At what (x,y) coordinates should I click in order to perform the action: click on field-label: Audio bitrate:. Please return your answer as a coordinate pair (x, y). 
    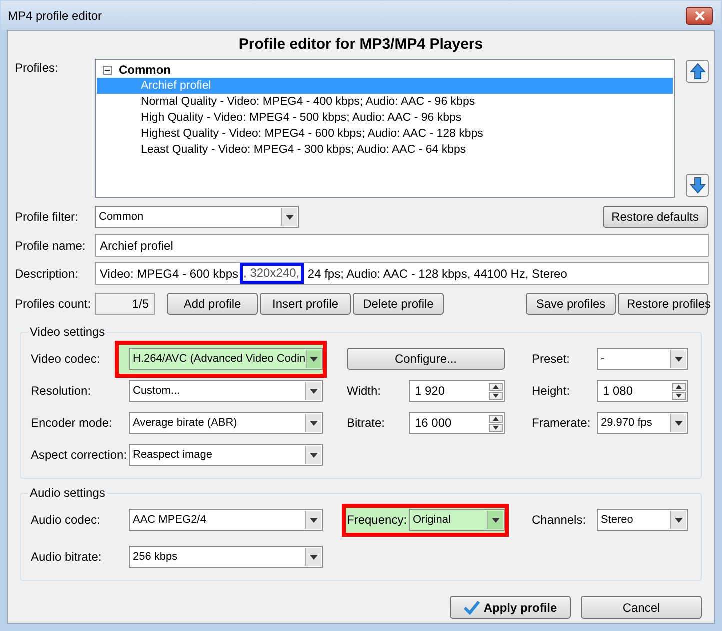
    Looking at the image, I should click on (67, 557).